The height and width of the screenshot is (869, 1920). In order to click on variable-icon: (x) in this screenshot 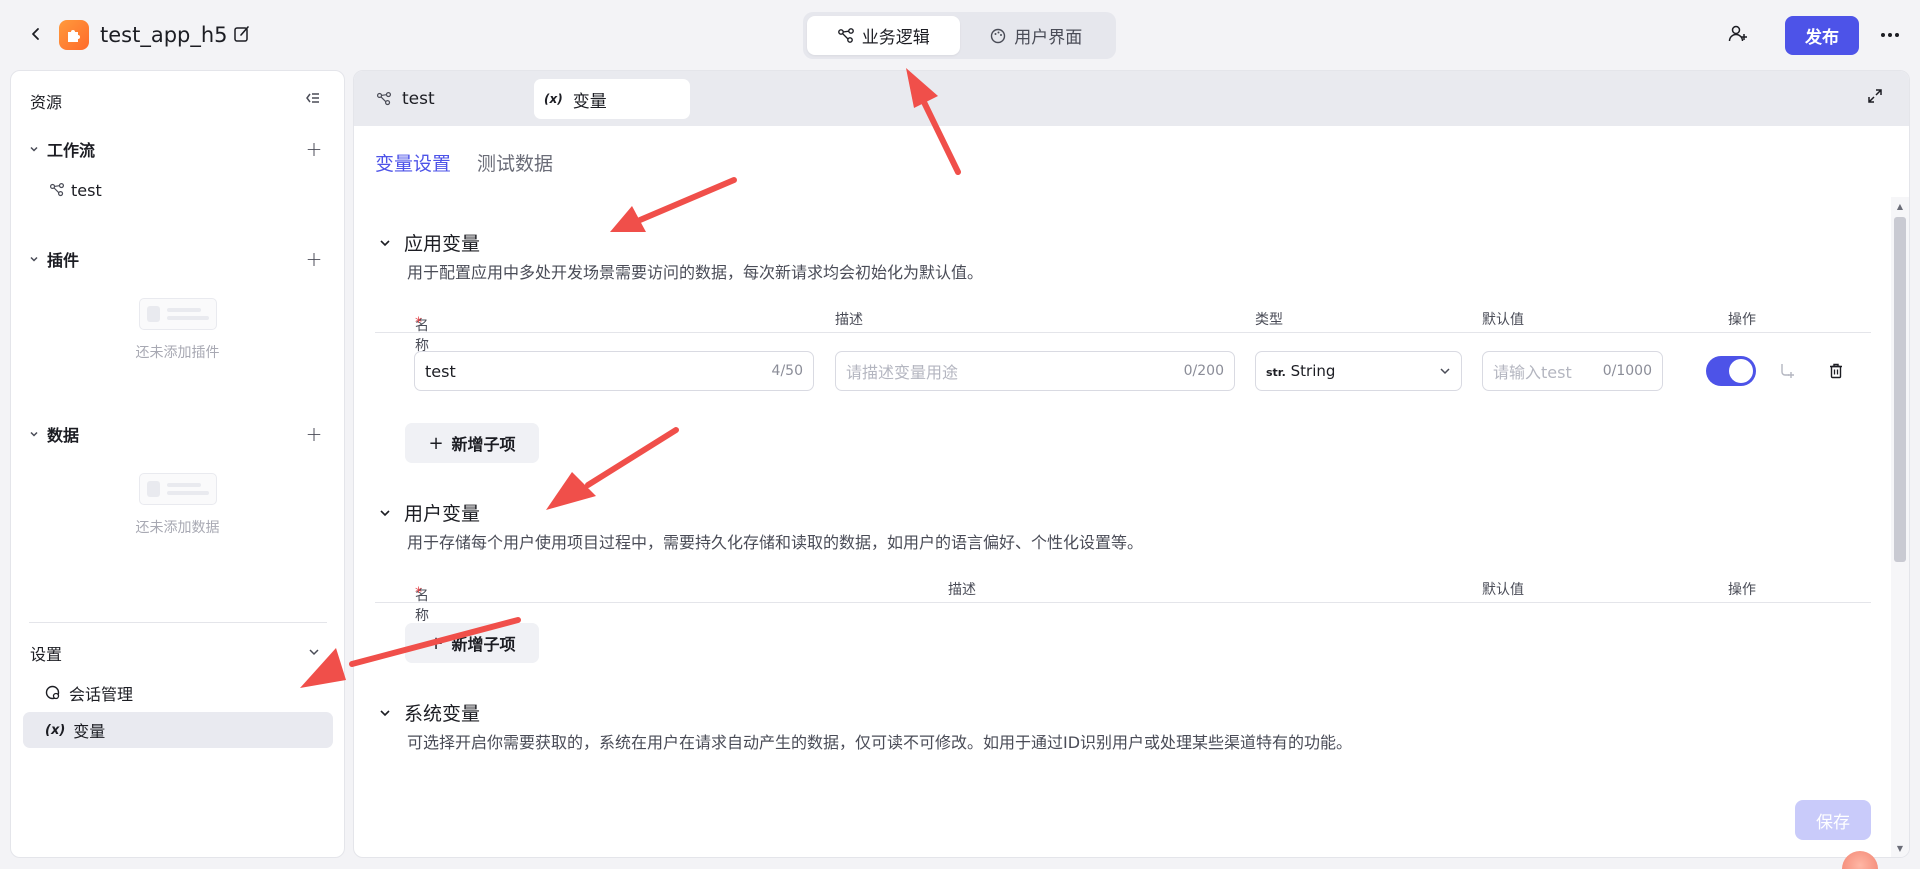, I will do `click(55, 730)`.